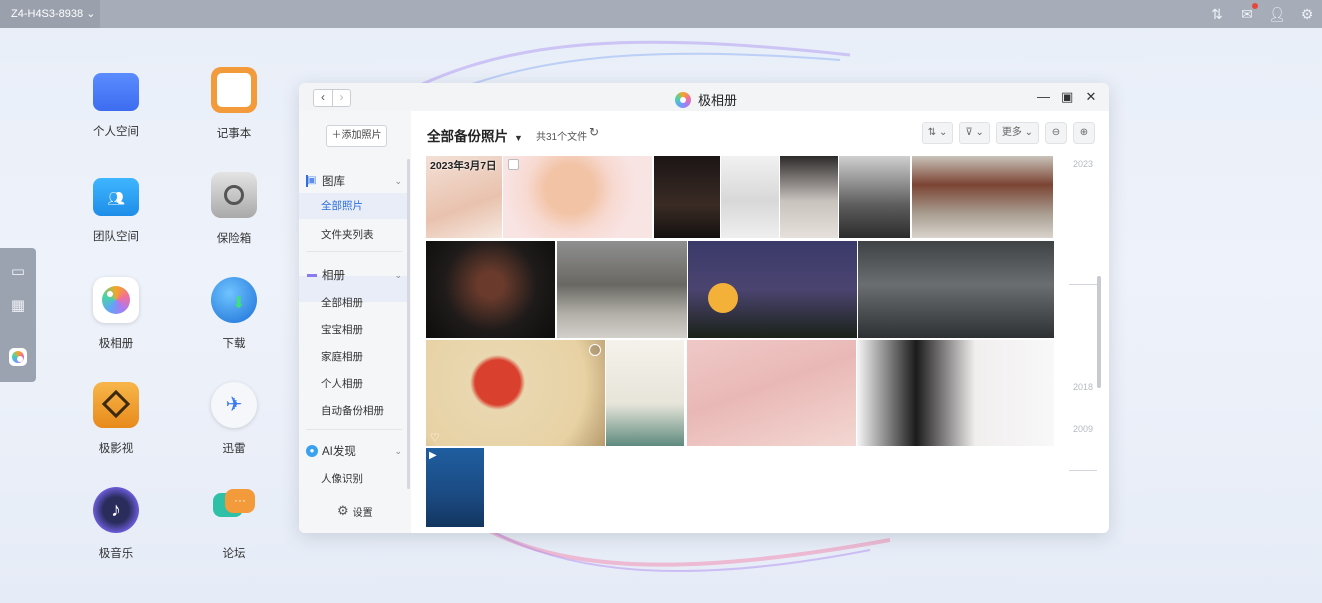 The width and height of the screenshot is (1322, 603). I want to click on top-bar: Z4-H4S3-8938 ⌄ ⇅ ✉ 👤︎ ⚙, so click(661, 14).